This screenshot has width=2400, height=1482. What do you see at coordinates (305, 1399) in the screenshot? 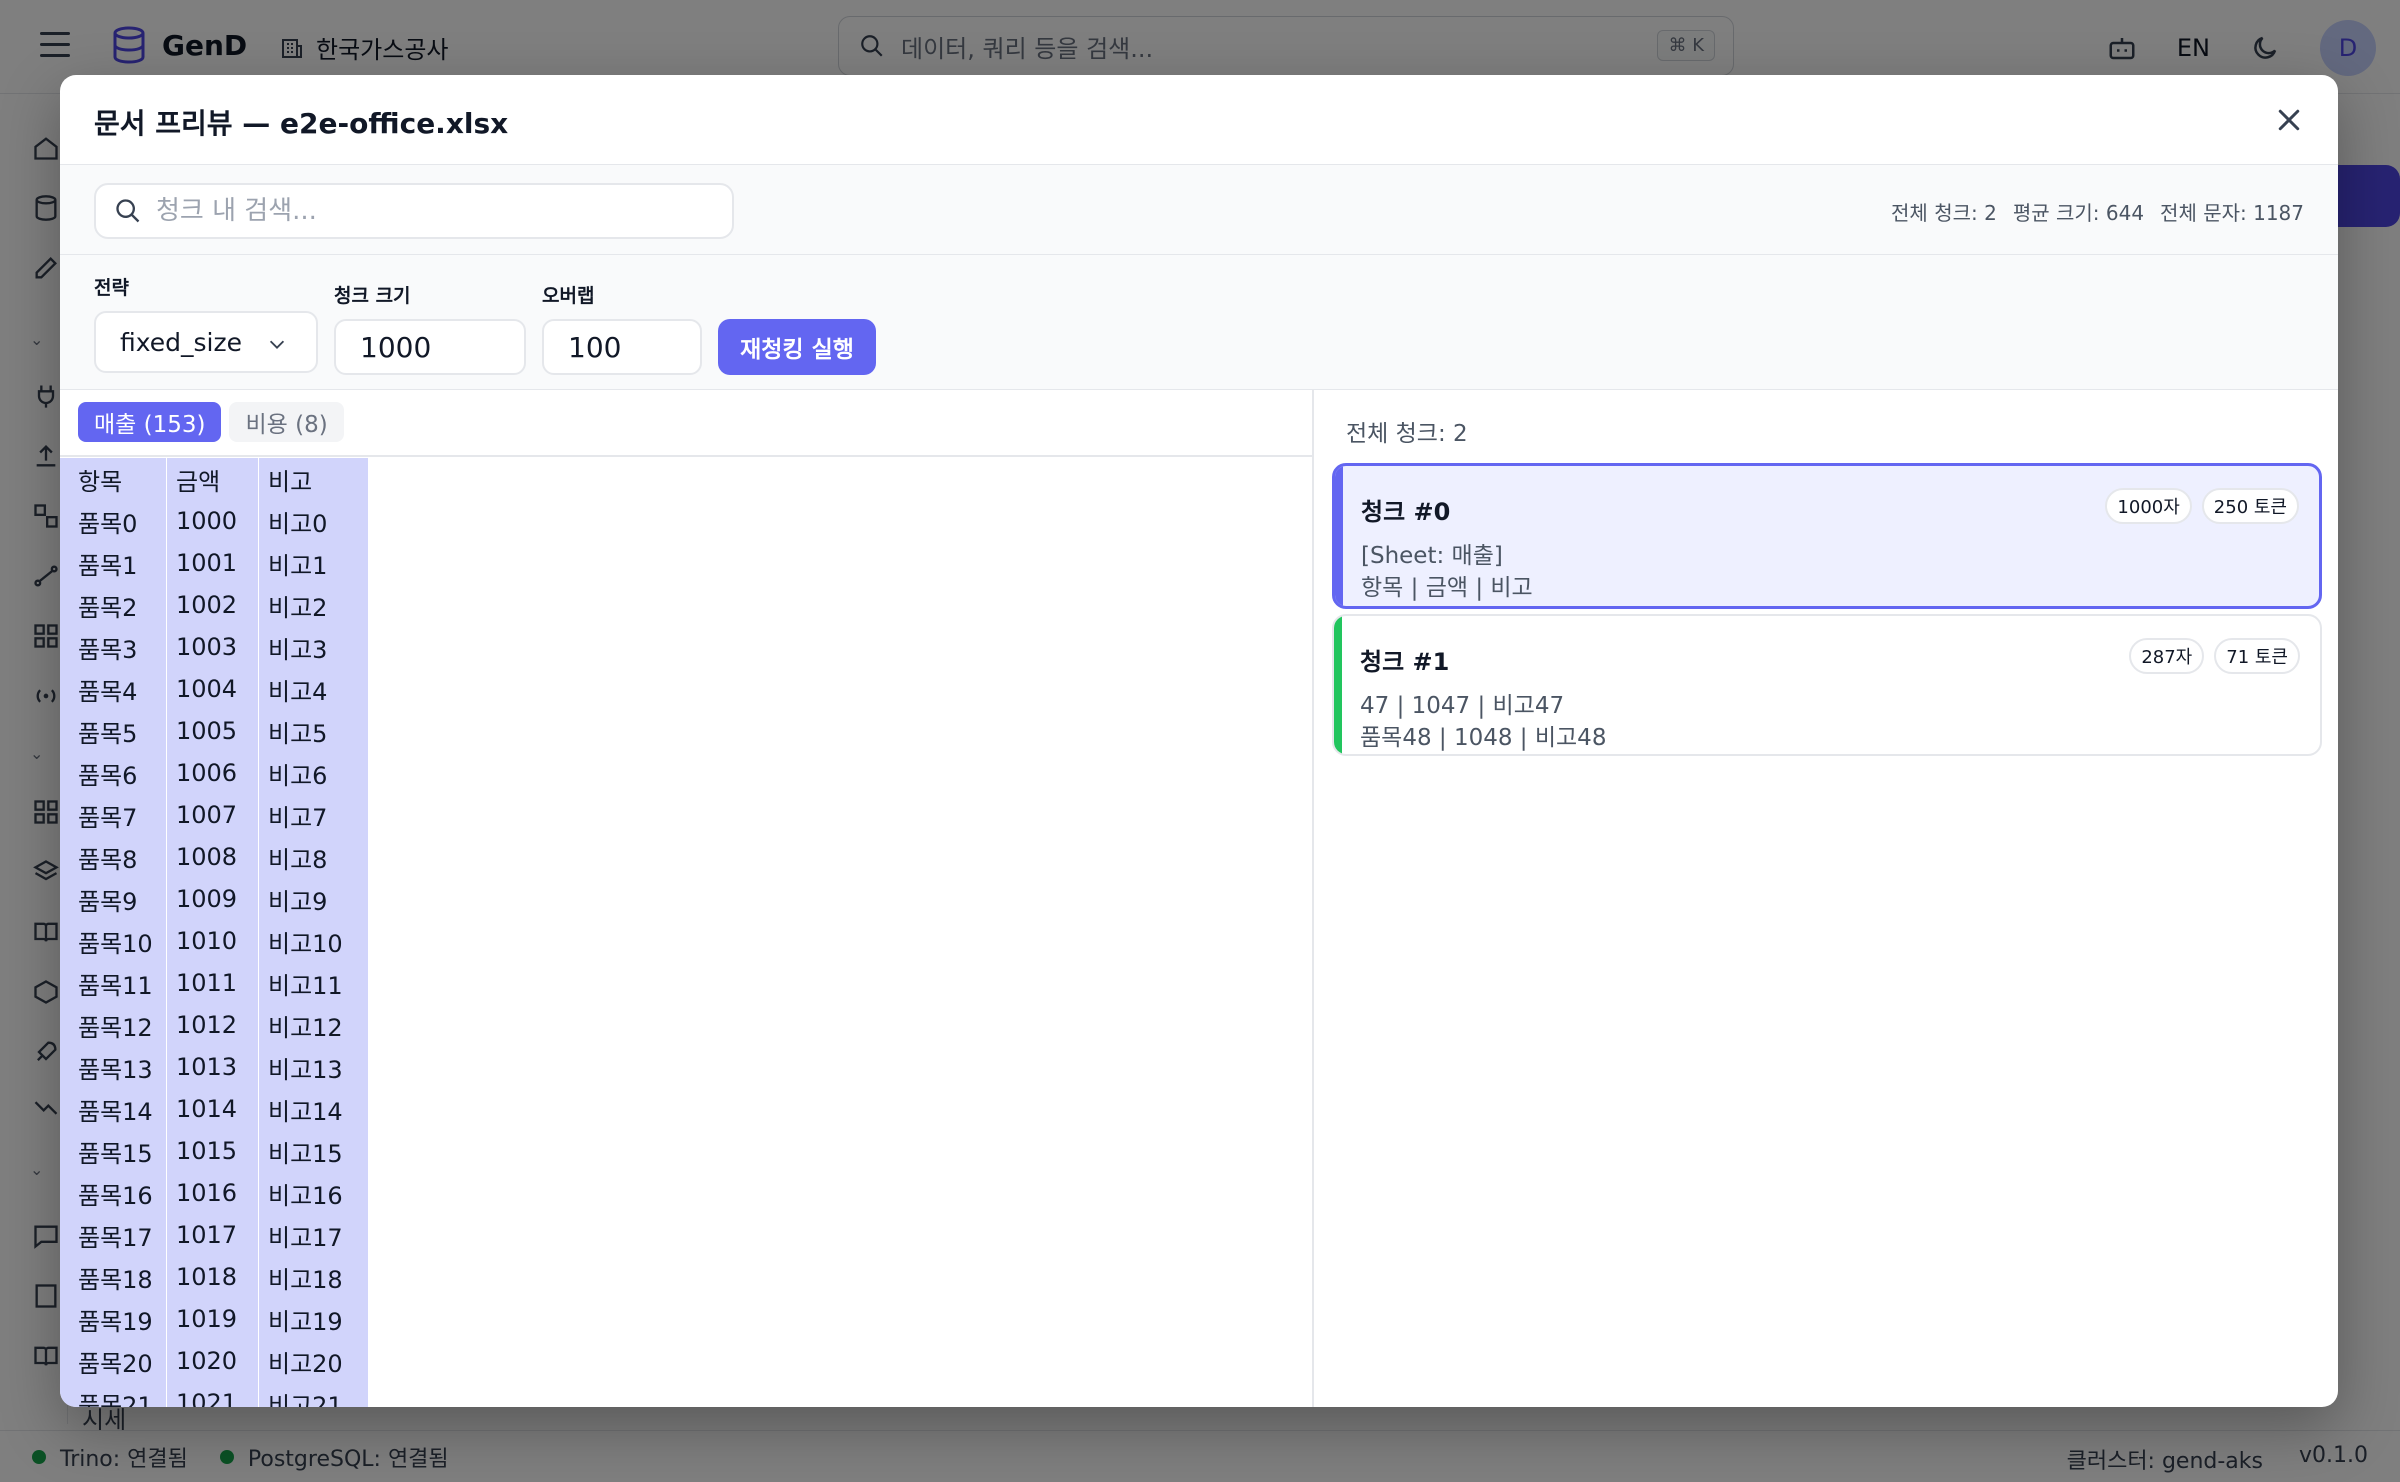
I see `table-cell: 비고21` at bounding box center [305, 1399].